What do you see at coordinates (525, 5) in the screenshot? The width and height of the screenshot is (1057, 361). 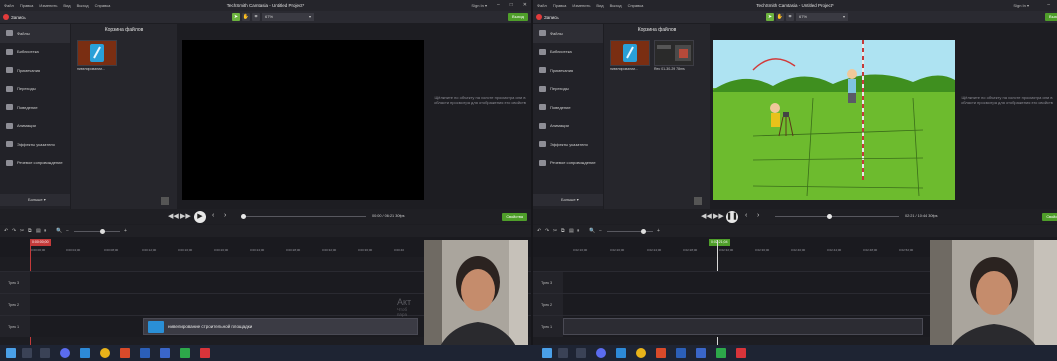 I see `close-button: ✕` at bounding box center [525, 5].